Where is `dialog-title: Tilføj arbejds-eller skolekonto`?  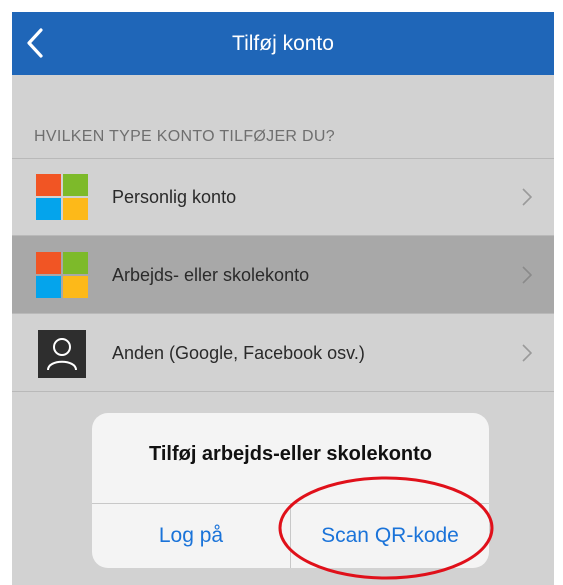 dialog-title: Tilføj arbejds-eller skolekonto is located at coordinates (290, 454).